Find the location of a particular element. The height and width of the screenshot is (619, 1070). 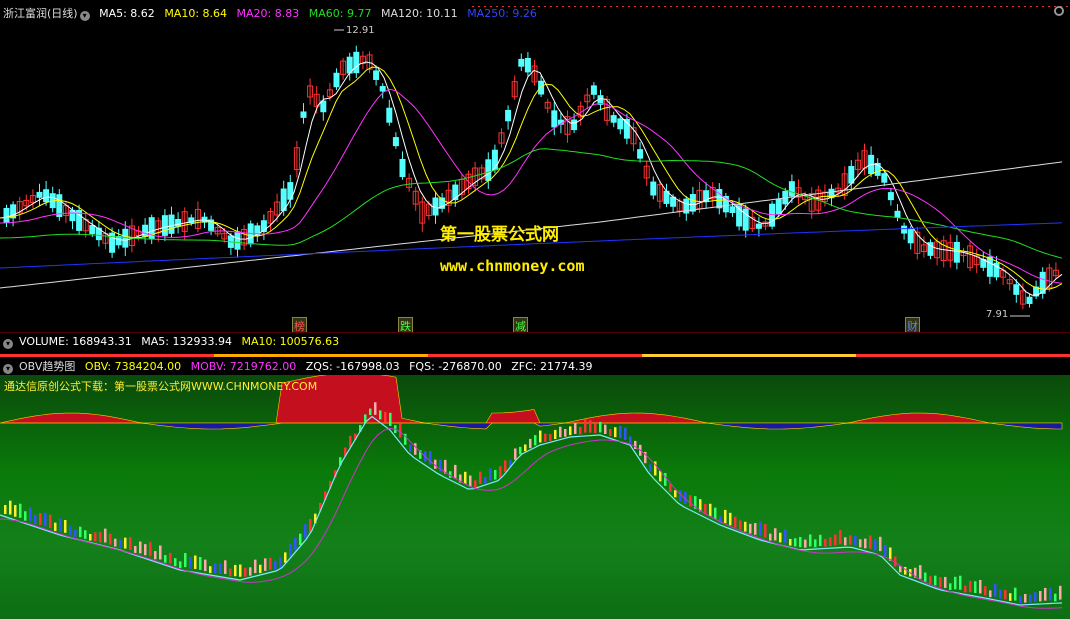

obv-title: OBV趋势图 is located at coordinates (47, 366).